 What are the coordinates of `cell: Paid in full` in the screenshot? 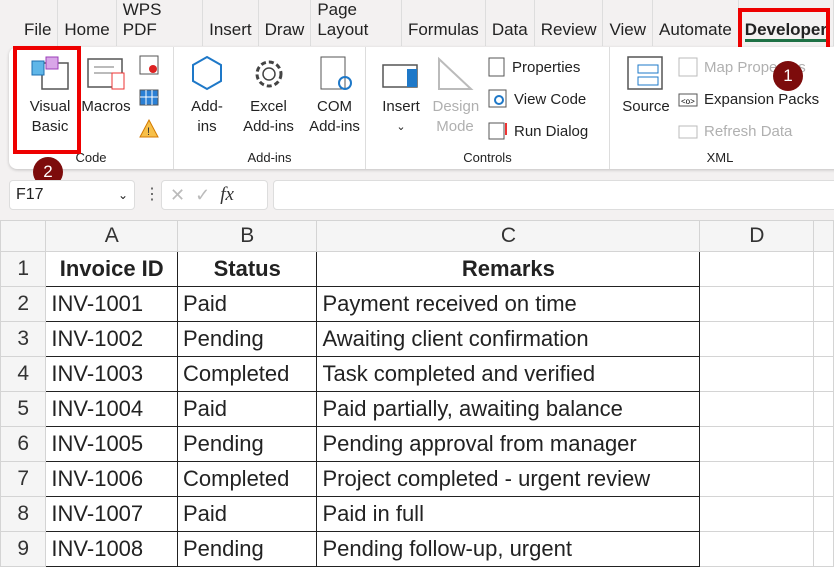 It's located at (508, 514).